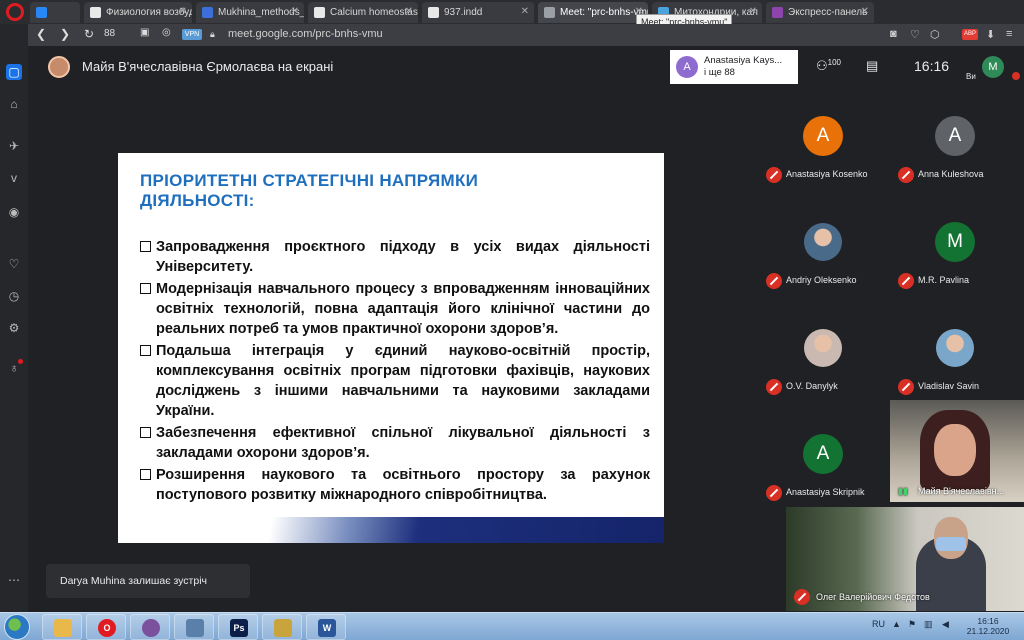 Image resolution: width=1024 pixels, height=640 pixels. Describe the element at coordinates (903, 491) in the screenshot. I see `speaking-indicator-icon: ▮▮` at that location.